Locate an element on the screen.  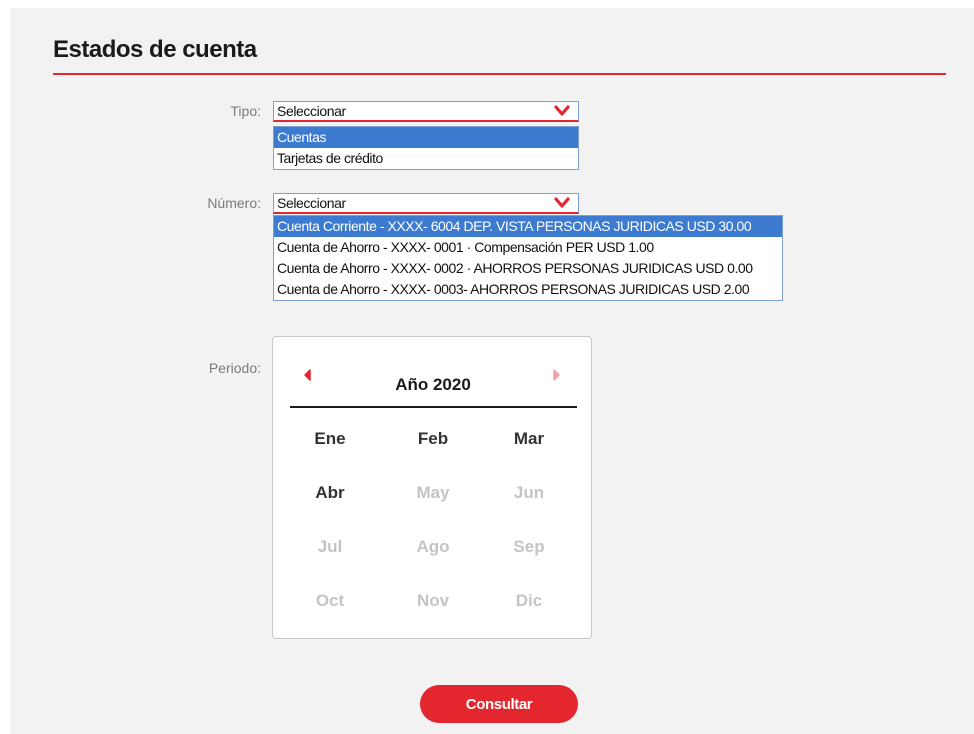
month-jul: Jul is located at coordinates (330, 546).